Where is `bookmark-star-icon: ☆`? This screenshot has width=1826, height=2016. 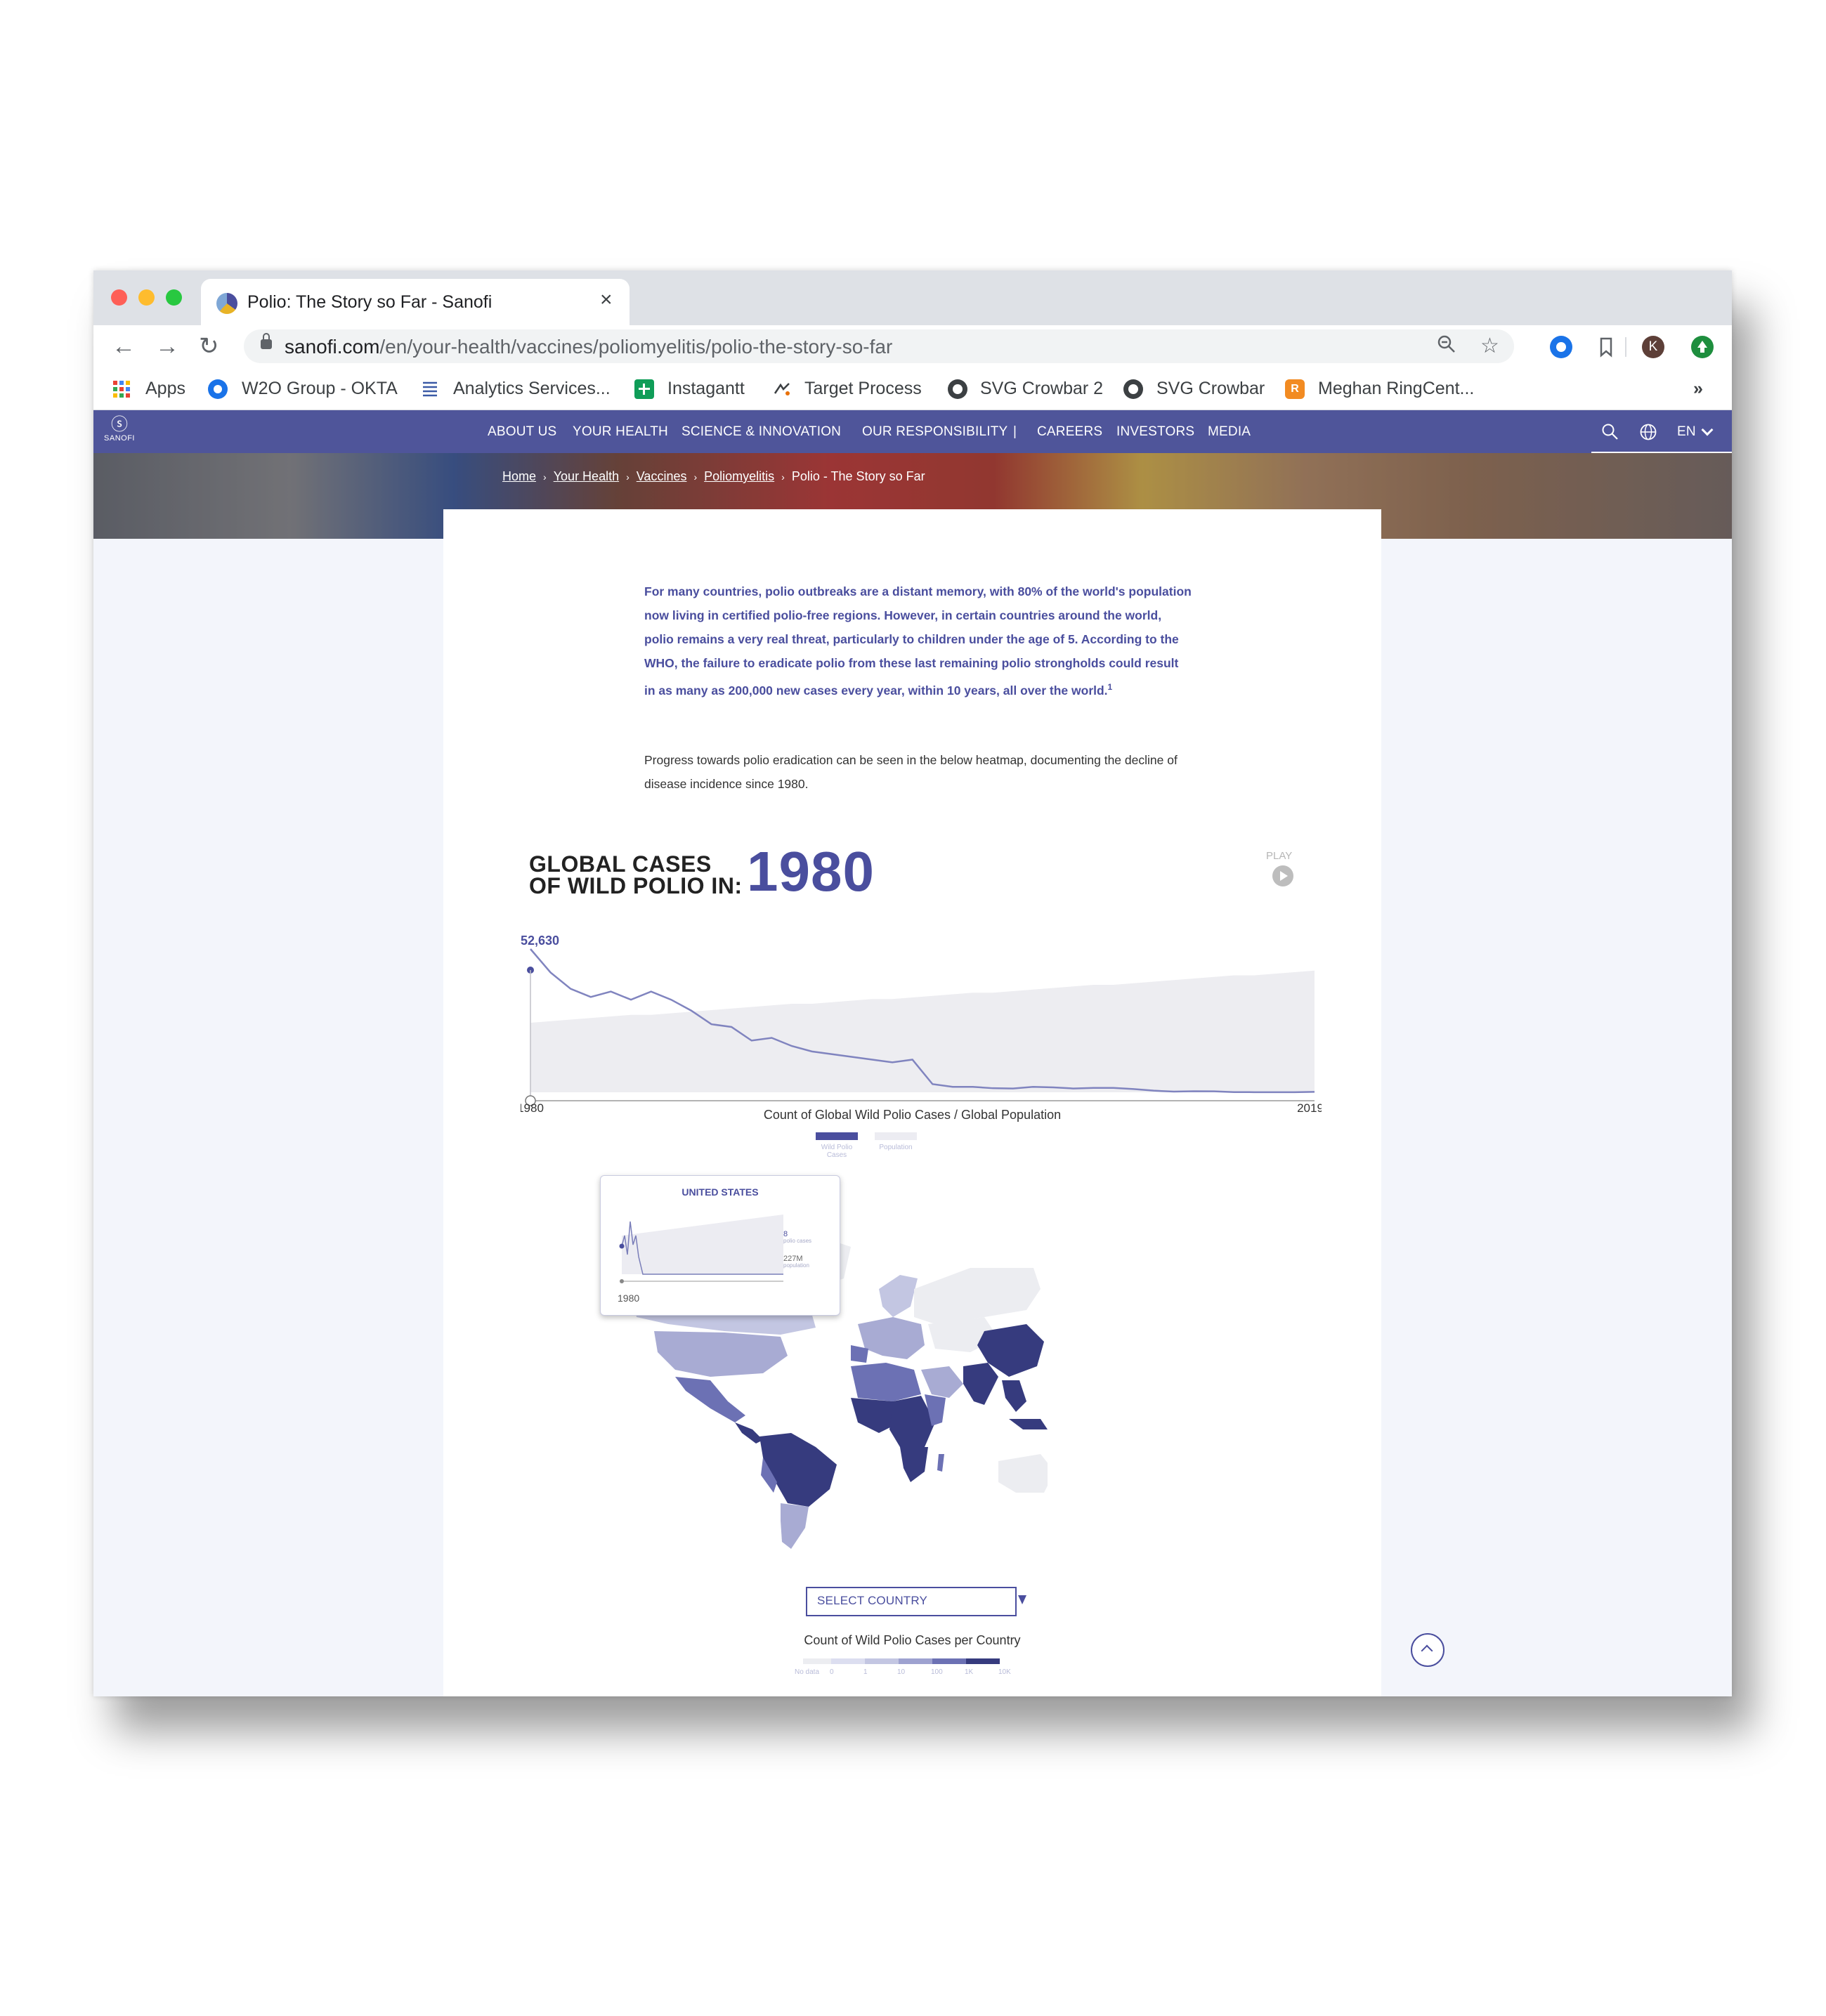 bookmark-star-icon: ☆ is located at coordinates (1490, 346).